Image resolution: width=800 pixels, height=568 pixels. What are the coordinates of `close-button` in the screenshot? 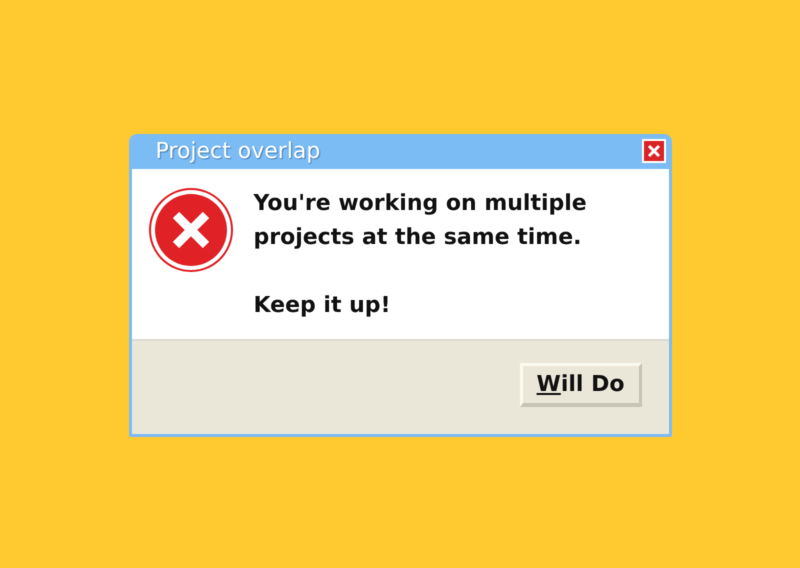 It's located at (654, 151).